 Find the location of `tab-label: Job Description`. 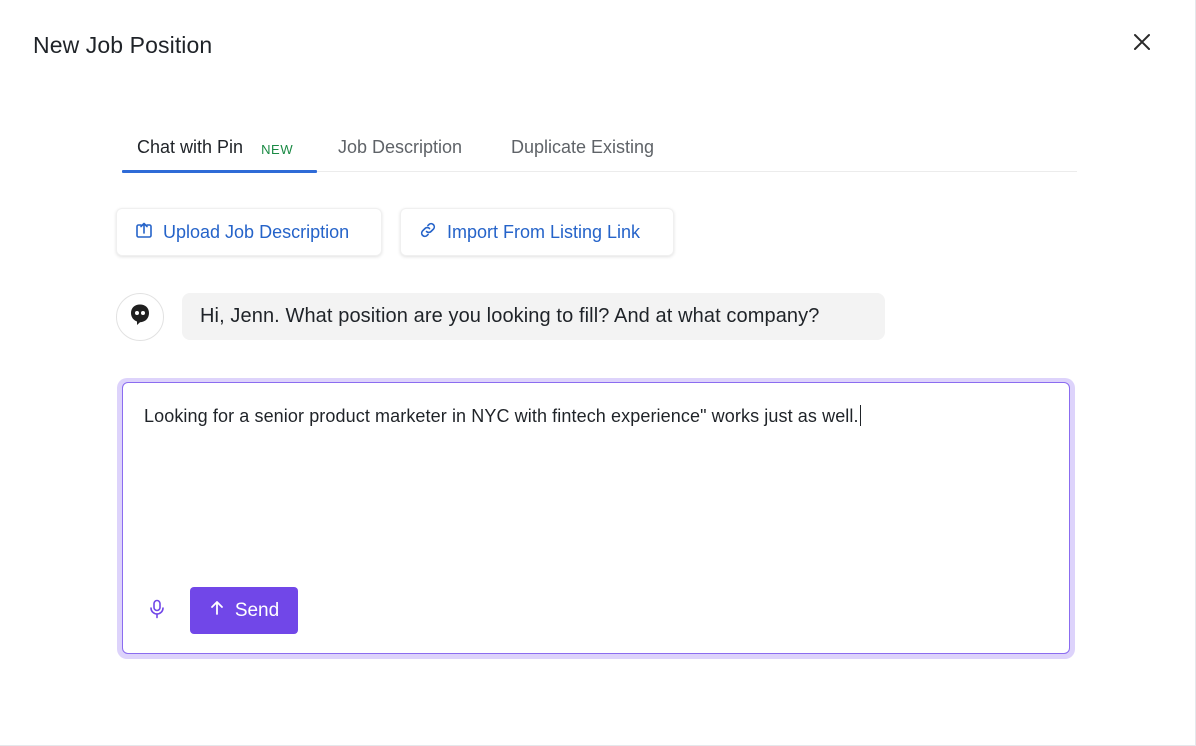

tab-label: Job Description is located at coordinates (400, 147).